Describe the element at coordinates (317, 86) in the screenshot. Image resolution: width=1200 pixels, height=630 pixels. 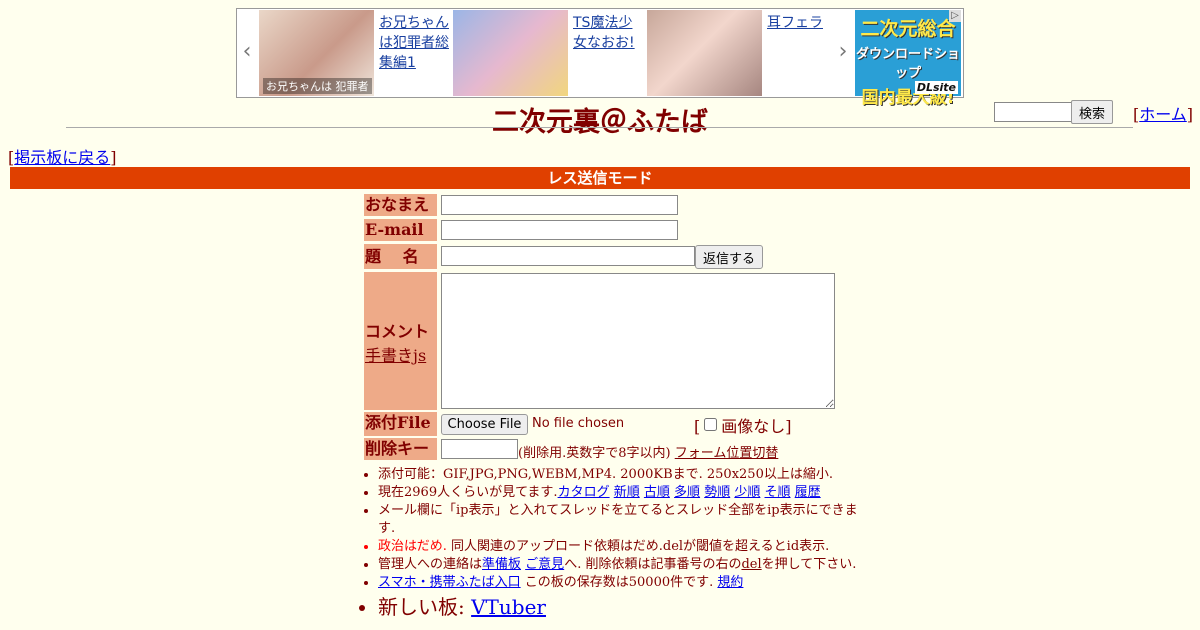
I see `ad-thumbnail-text: お兄ちゃんは 犯罪者` at that location.